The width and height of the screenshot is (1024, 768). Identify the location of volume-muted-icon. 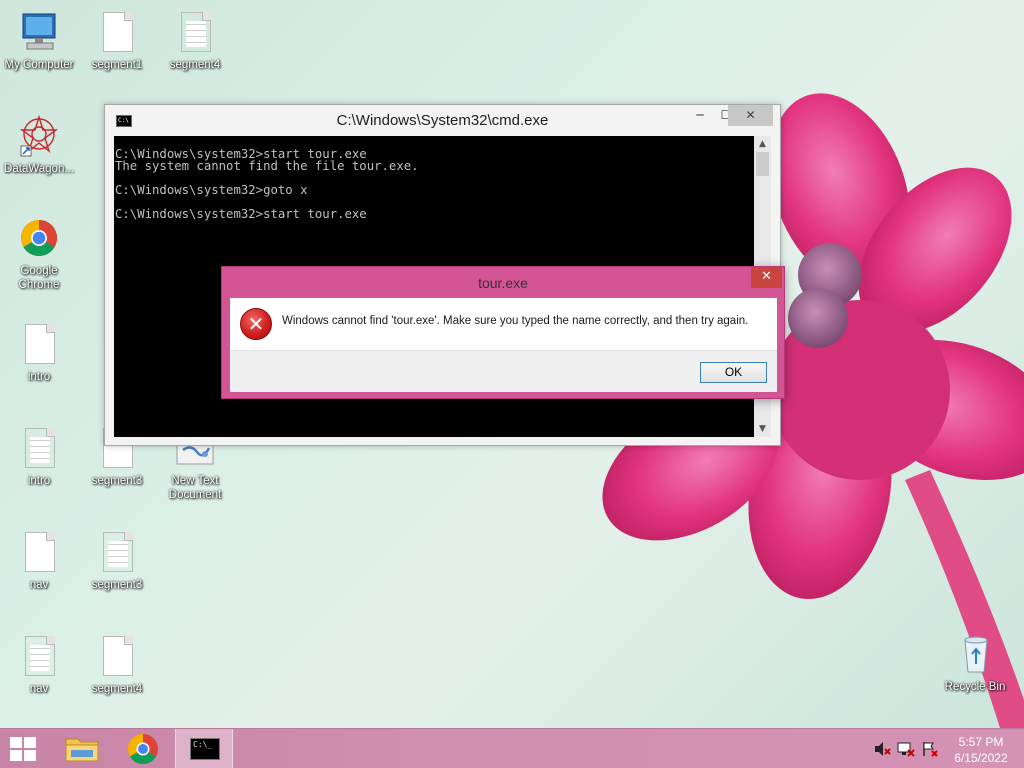
(882, 749).